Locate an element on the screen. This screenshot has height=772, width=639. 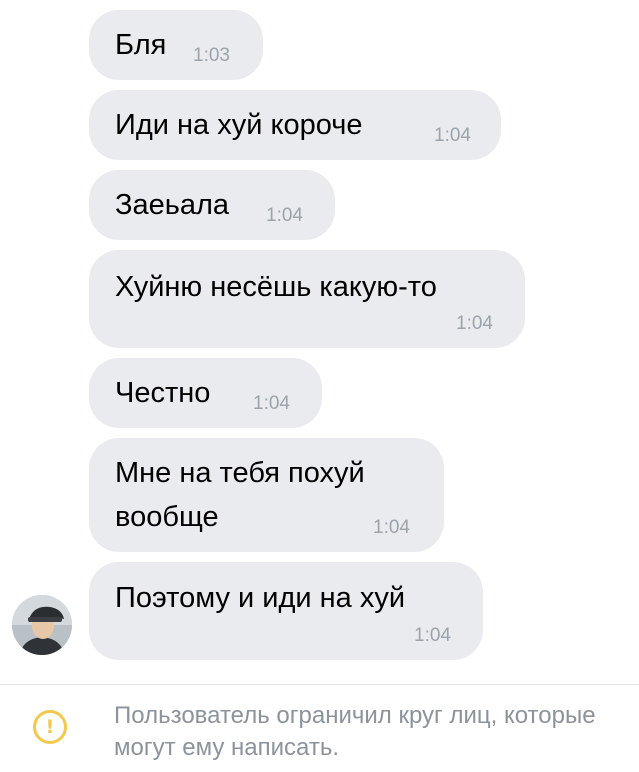
message-text: Заеьала is located at coordinates (172, 205).